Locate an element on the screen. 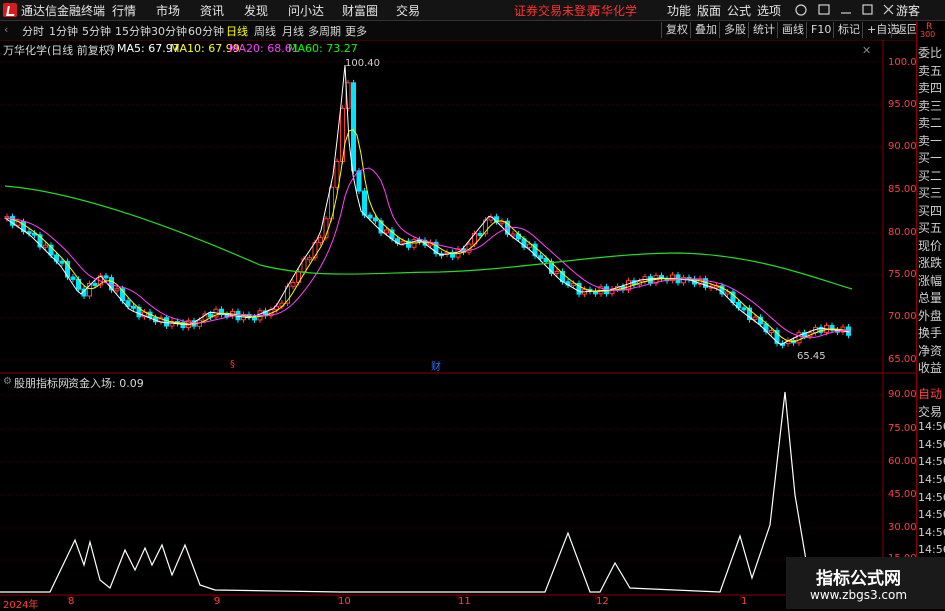  side-field-label: 卖四 is located at coordinates (930, 88).